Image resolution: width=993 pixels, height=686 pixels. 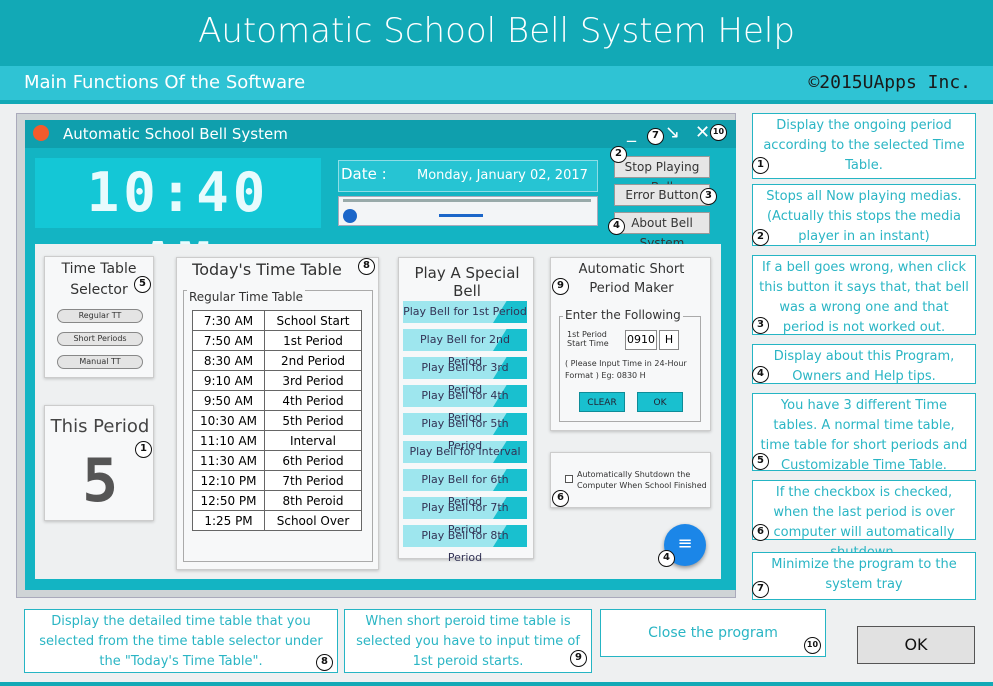 I want to click on row-period: 4th Period, so click(x=313, y=400).